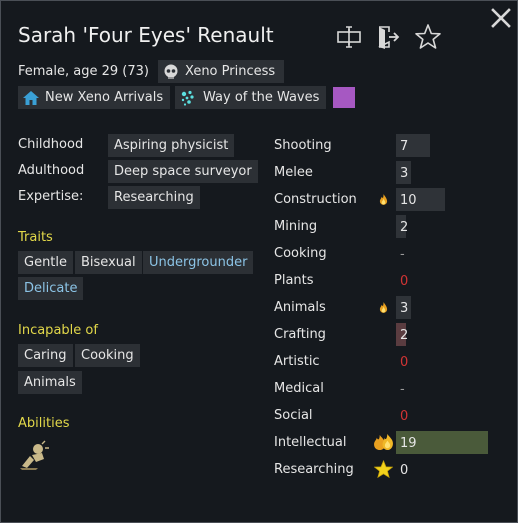 This screenshot has width=518, height=523. I want to click on double-flame-icon, so click(383, 444).